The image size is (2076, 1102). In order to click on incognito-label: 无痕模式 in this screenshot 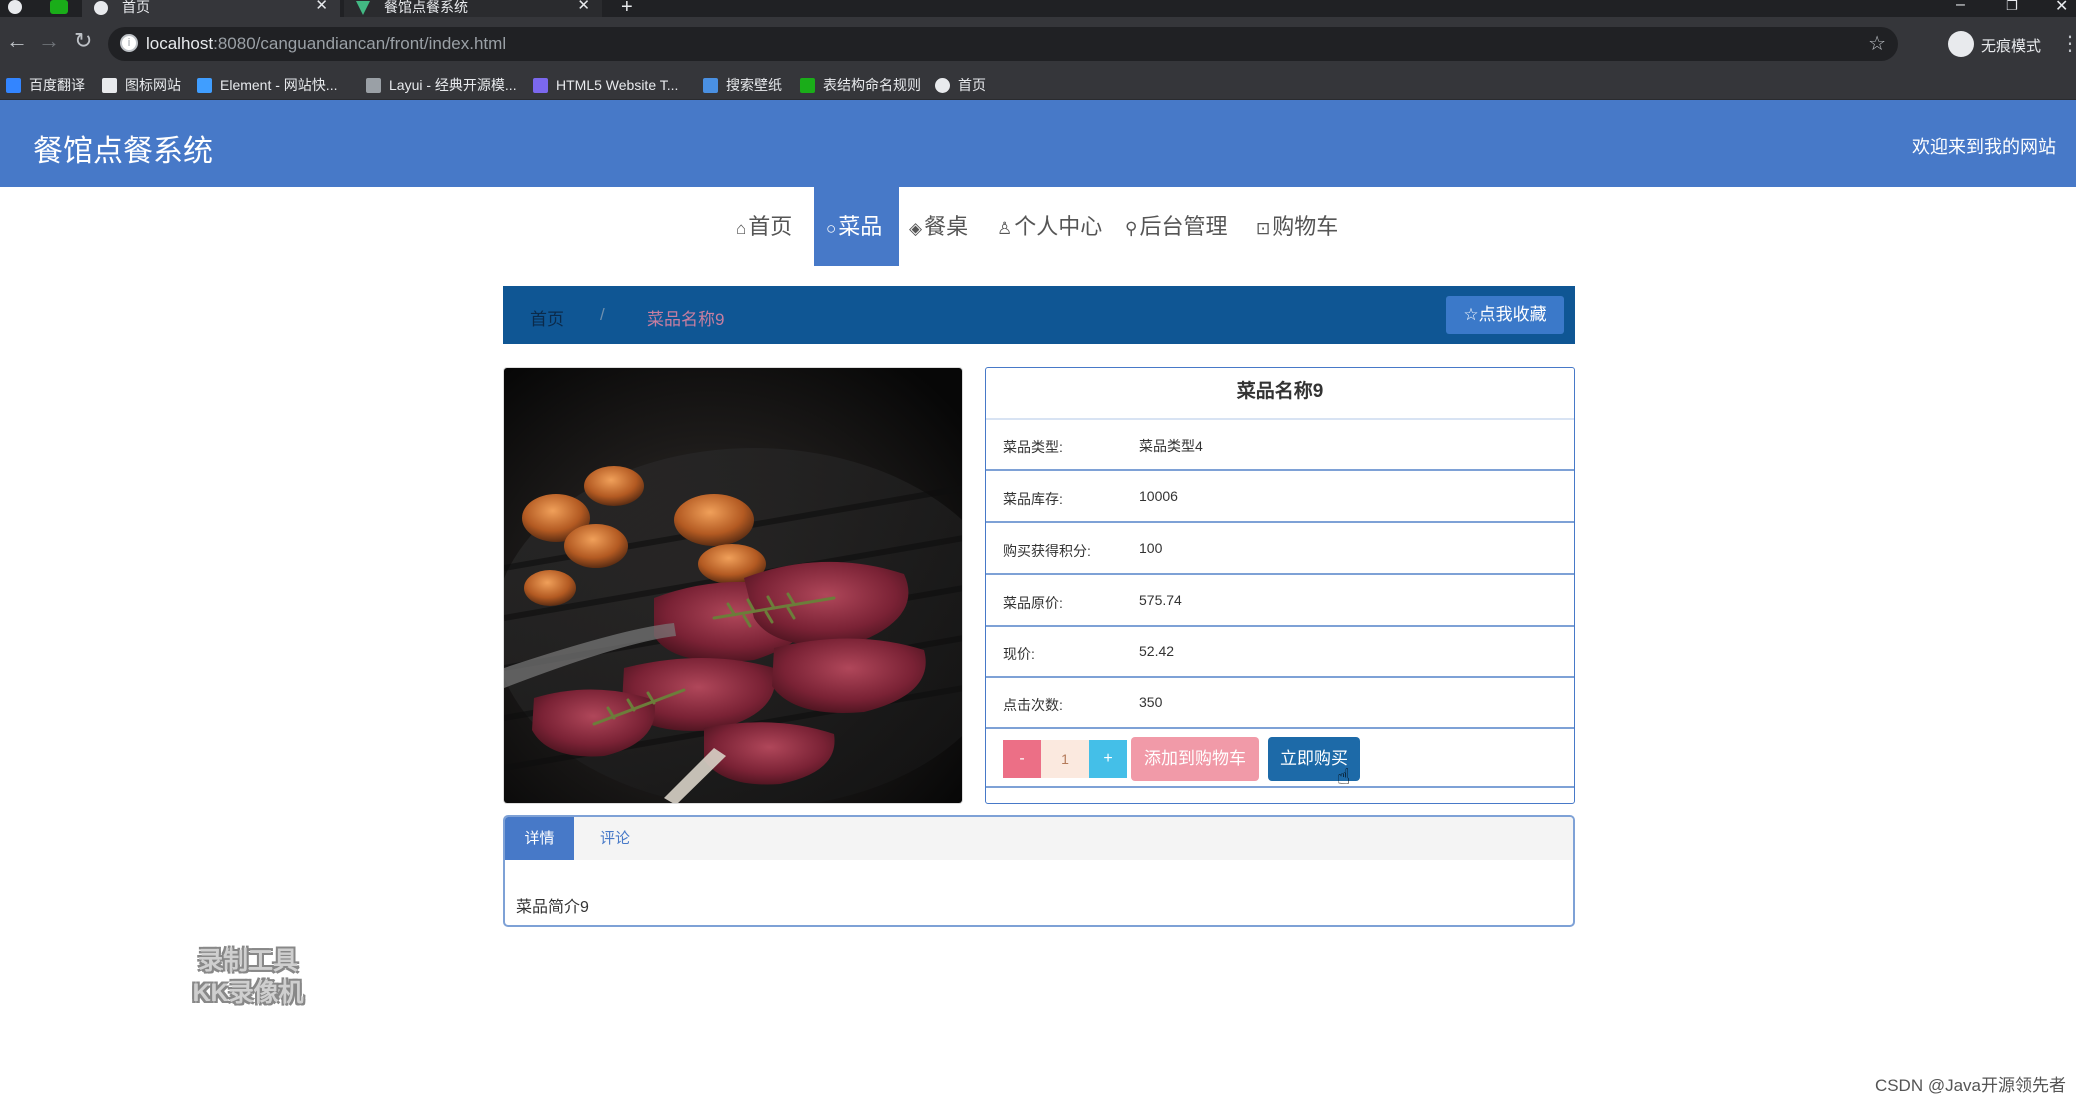, I will do `click(2011, 46)`.